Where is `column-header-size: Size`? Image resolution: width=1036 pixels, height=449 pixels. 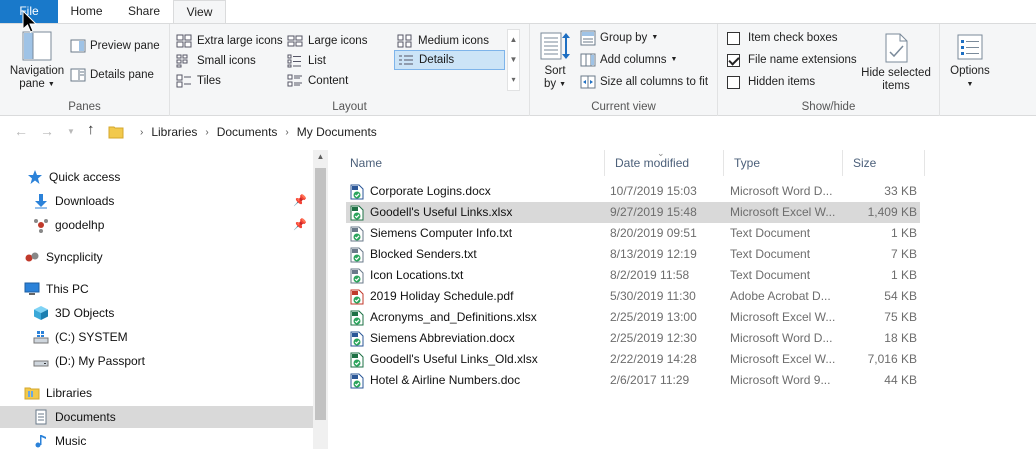 column-header-size: Size is located at coordinates (884, 163).